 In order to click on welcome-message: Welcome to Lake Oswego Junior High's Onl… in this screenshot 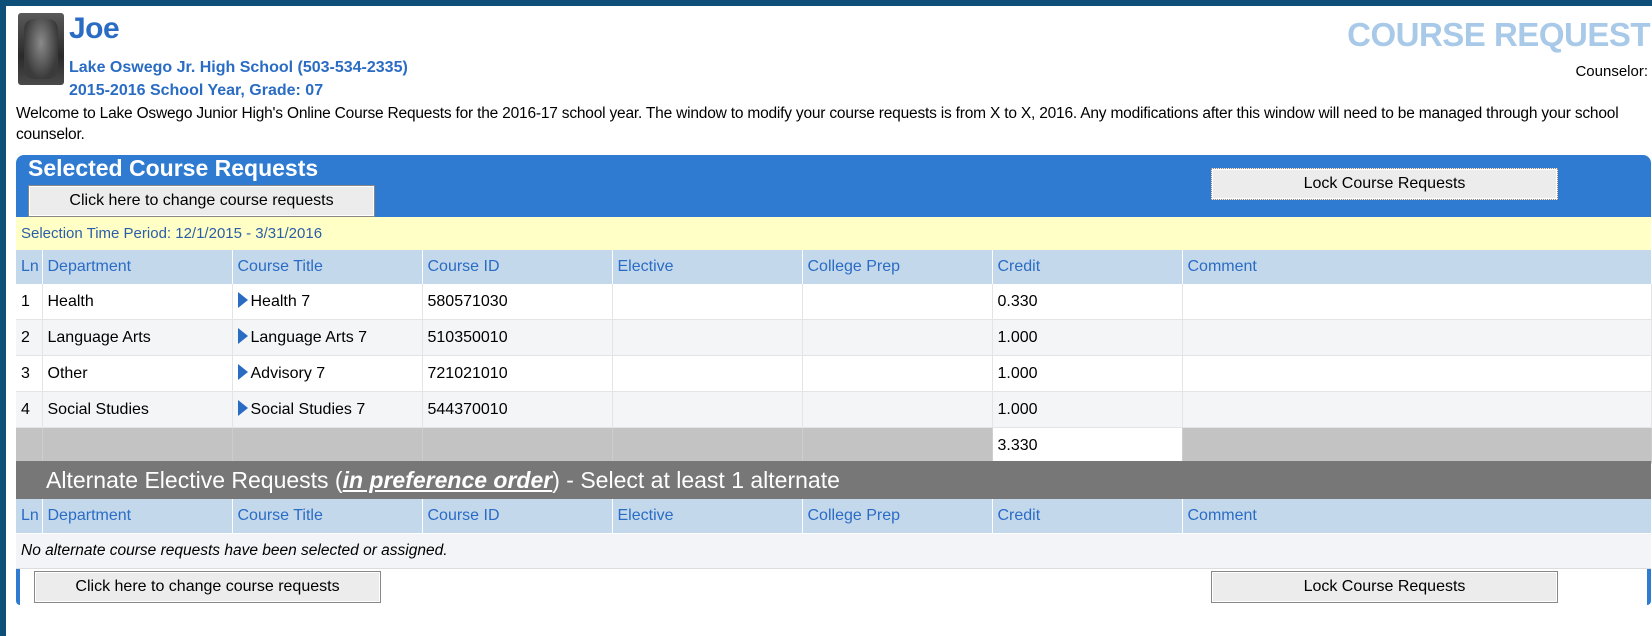, I will do `click(817, 124)`.